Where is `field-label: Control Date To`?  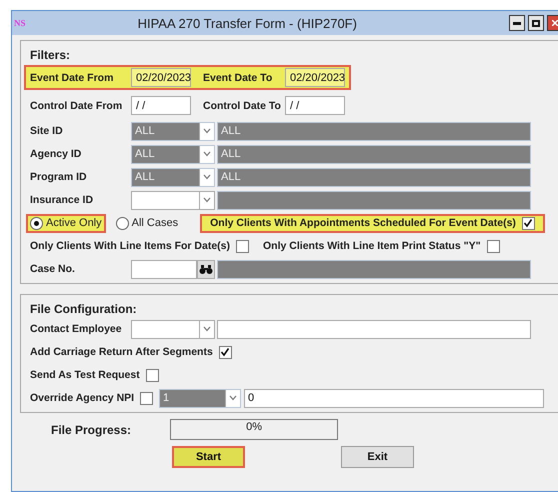
field-label: Control Date To is located at coordinates (241, 106).